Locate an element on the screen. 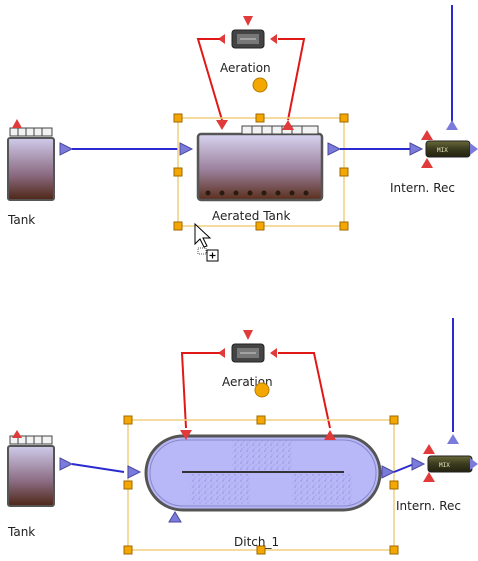 The height and width of the screenshot is (561, 478). port-air-in-right is located at coordinates (288, 125).